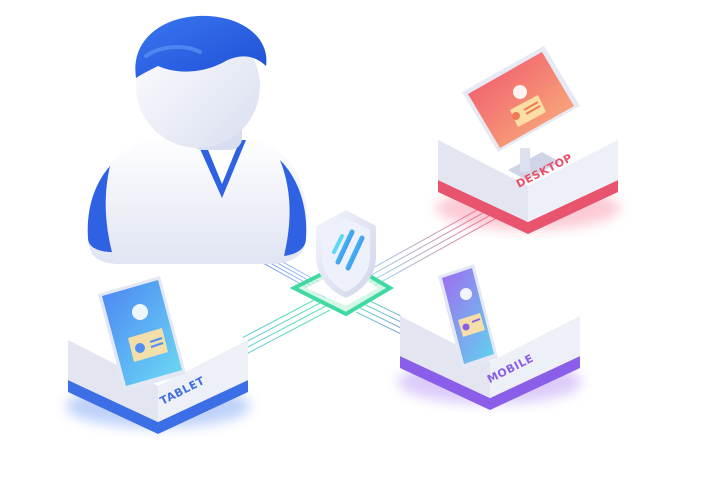  I want to click on desktop-node: DESKTOP, so click(528, 140).